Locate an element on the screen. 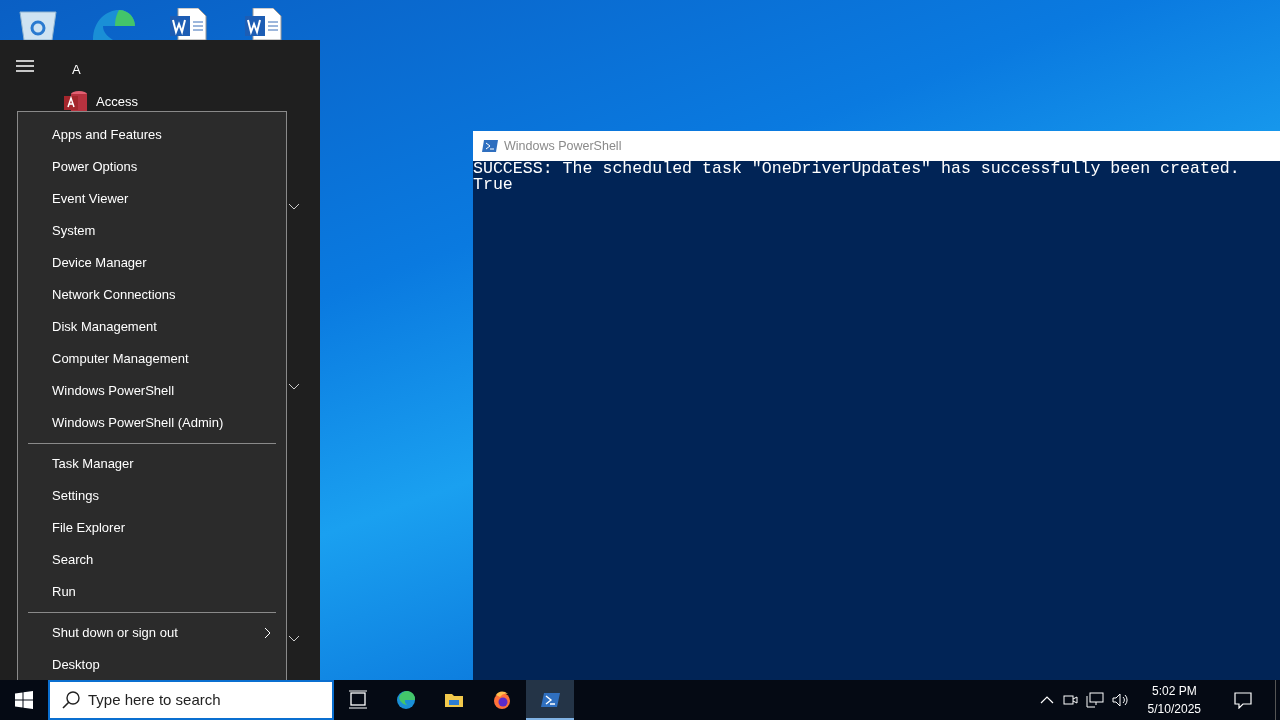 The width and height of the screenshot is (1280, 720). chat-bubble-icon is located at coordinates (1243, 700).